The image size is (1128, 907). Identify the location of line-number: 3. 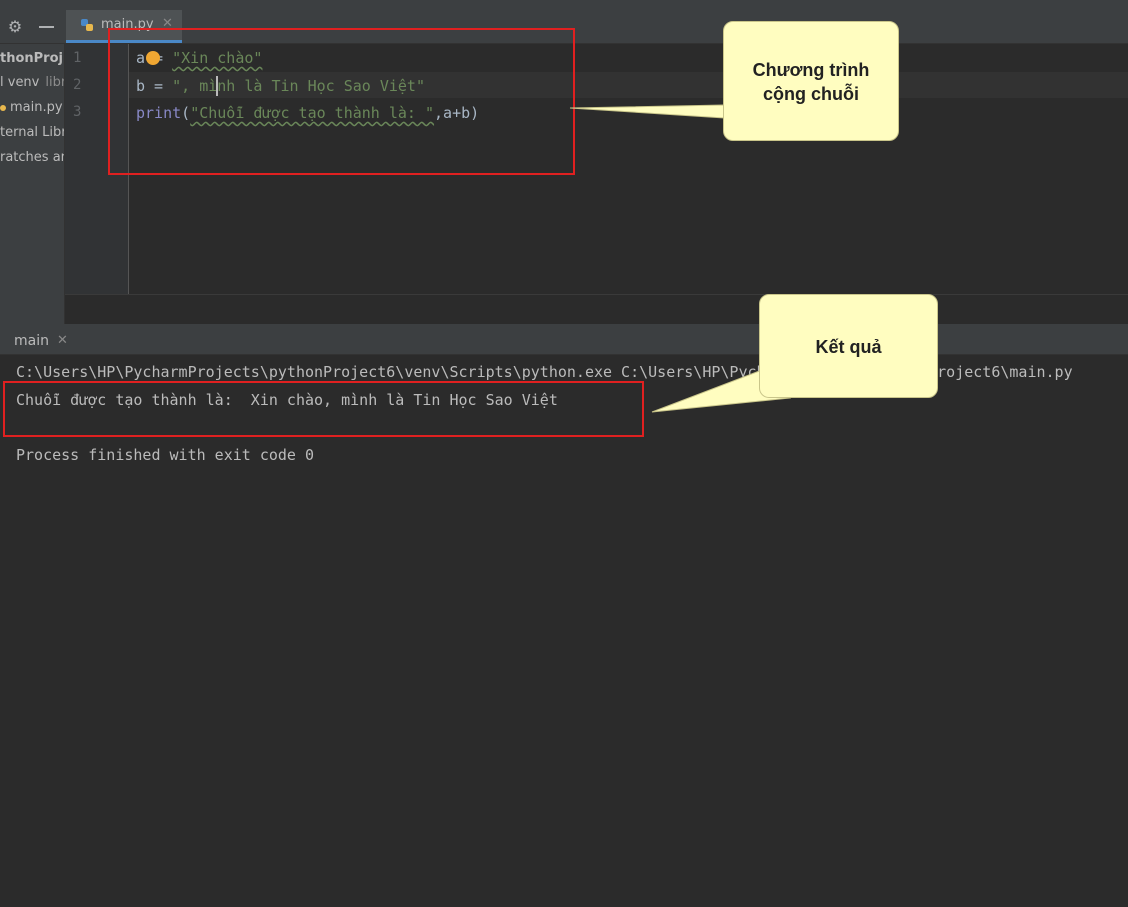
(77, 112).